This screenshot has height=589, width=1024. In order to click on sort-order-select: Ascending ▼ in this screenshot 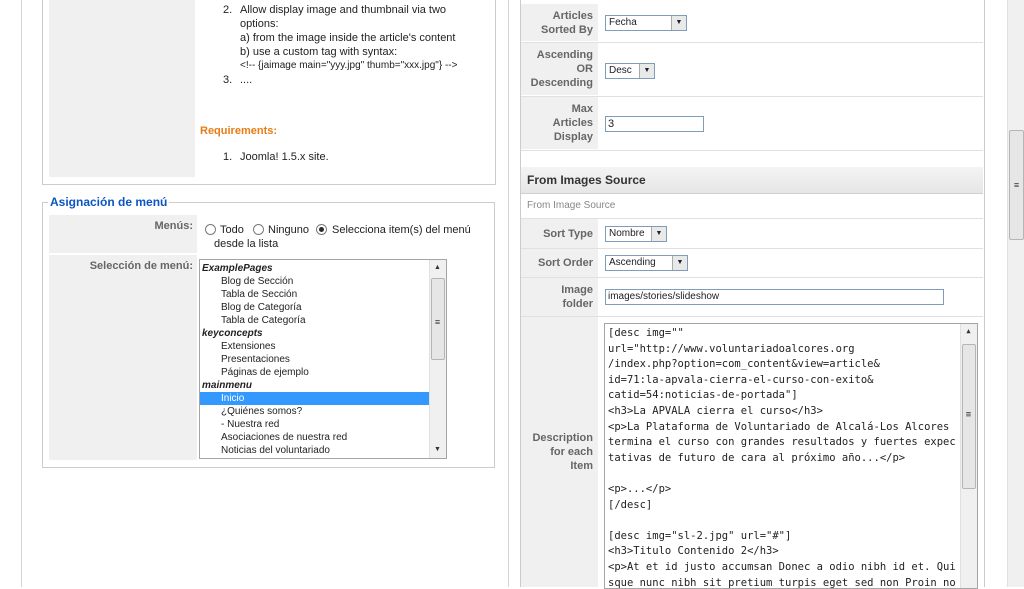, I will do `click(646, 263)`.